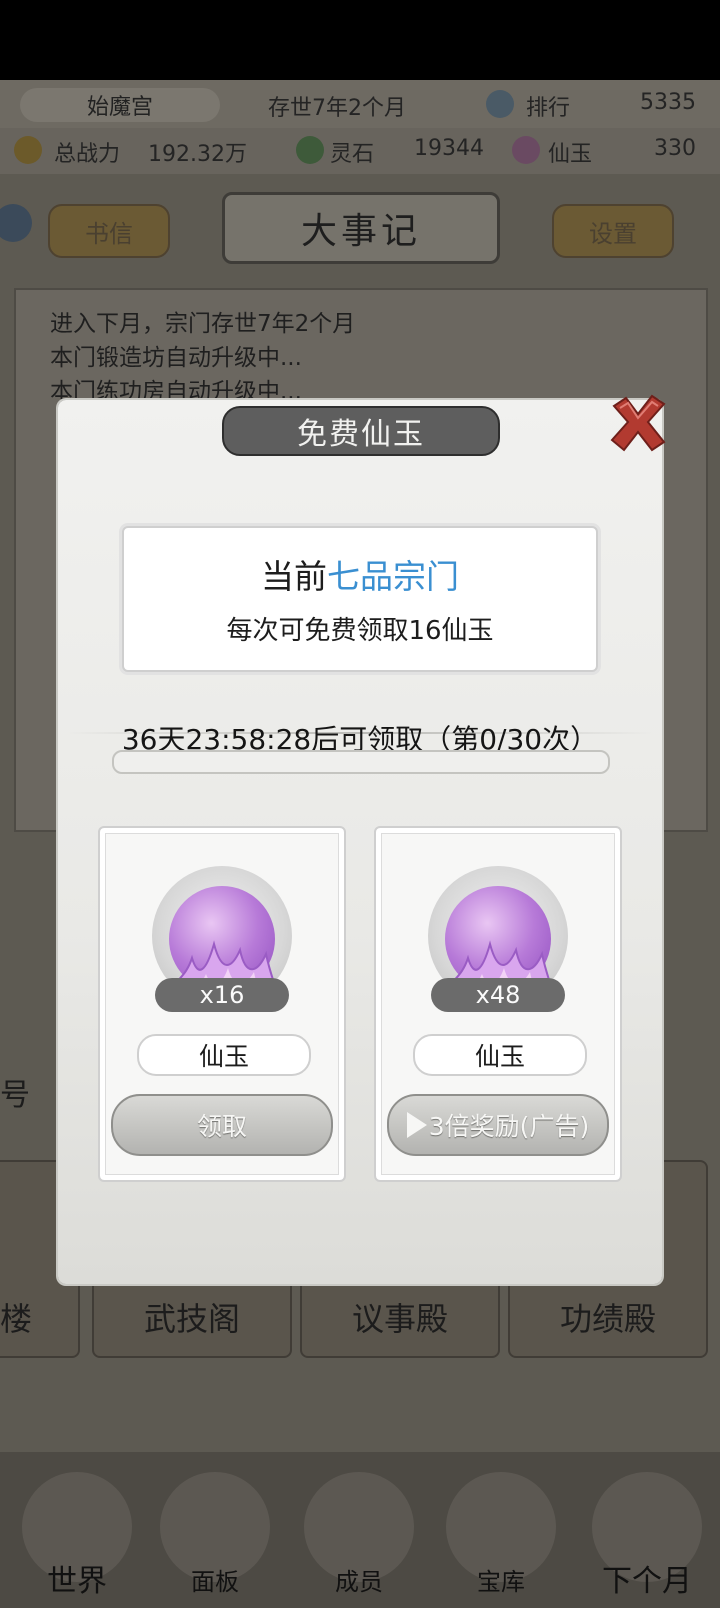 Image resolution: width=720 pixels, height=1608 pixels. What do you see at coordinates (501, 1579) in the screenshot?
I see `nav-treasury: 宝库` at bounding box center [501, 1579].